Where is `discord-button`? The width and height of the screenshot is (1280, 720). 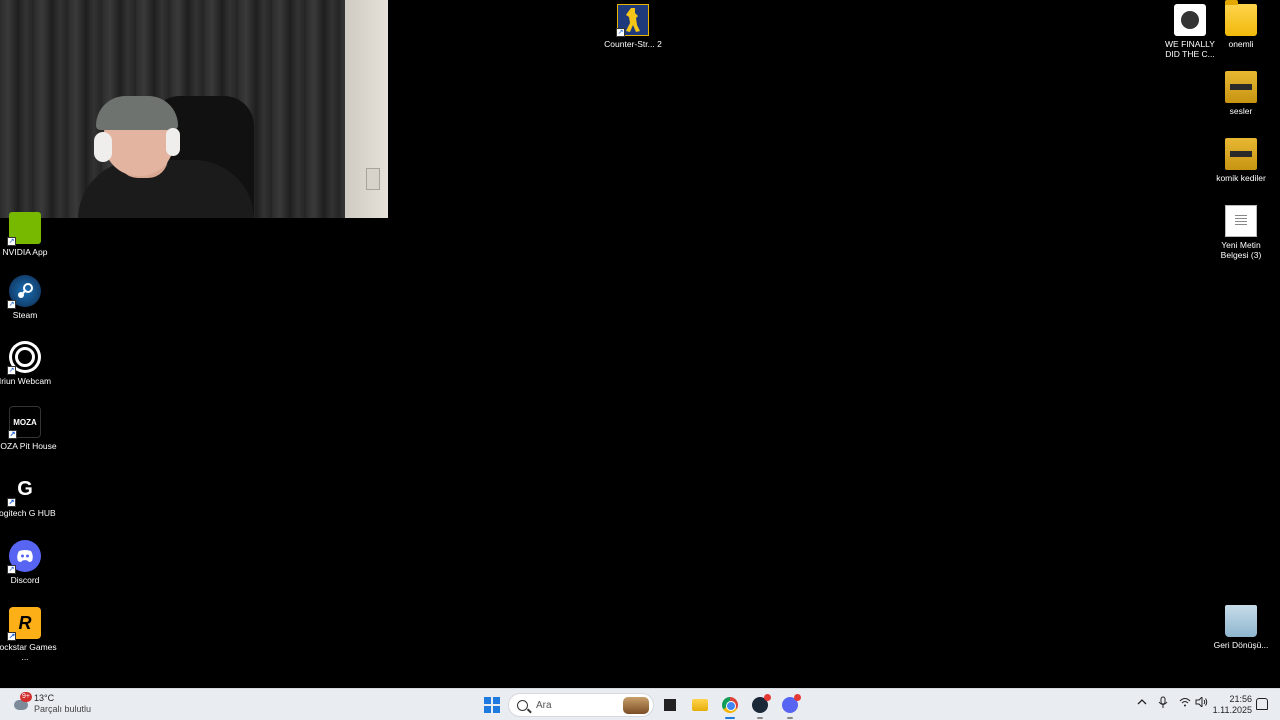
discord-button is located at coordinates (790, 706).